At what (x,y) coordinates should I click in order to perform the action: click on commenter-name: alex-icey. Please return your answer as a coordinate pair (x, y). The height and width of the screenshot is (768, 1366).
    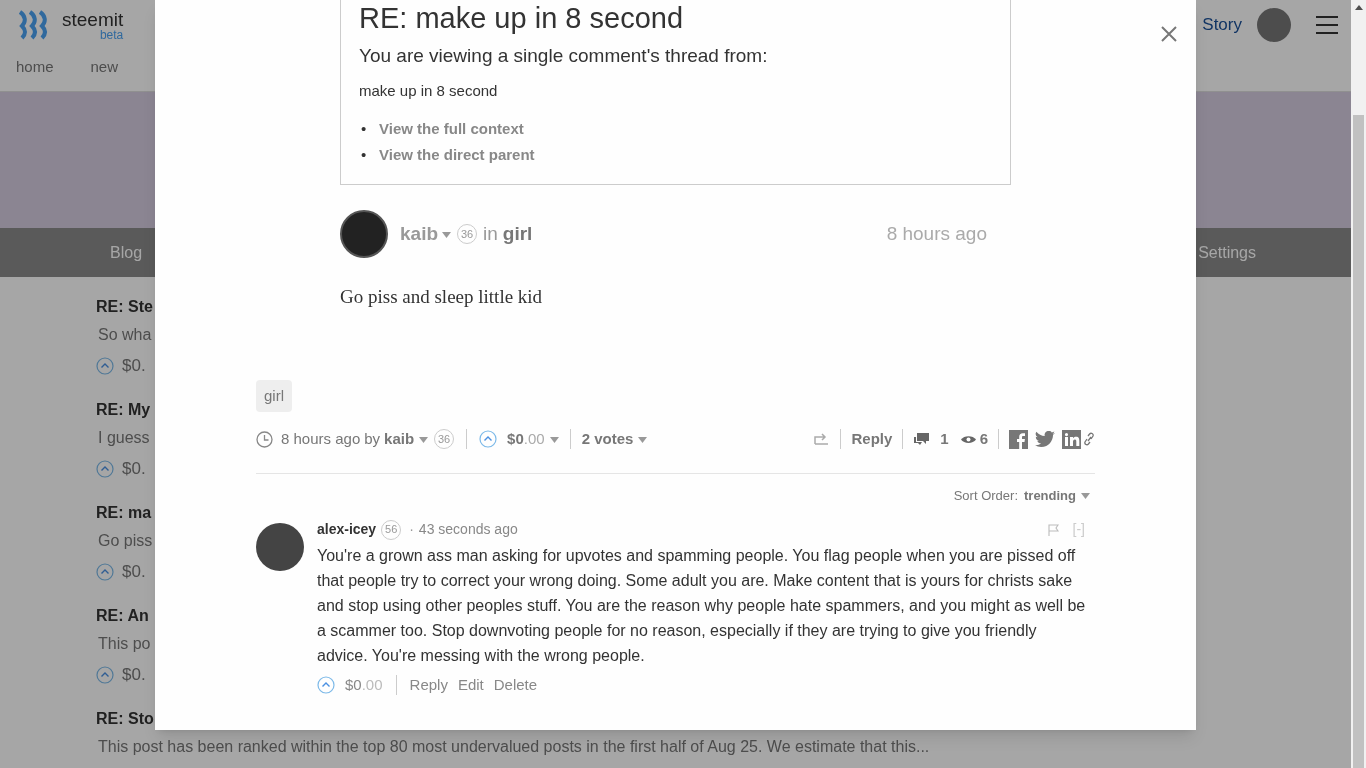
    Looking at the image, I should click on (347, 529).